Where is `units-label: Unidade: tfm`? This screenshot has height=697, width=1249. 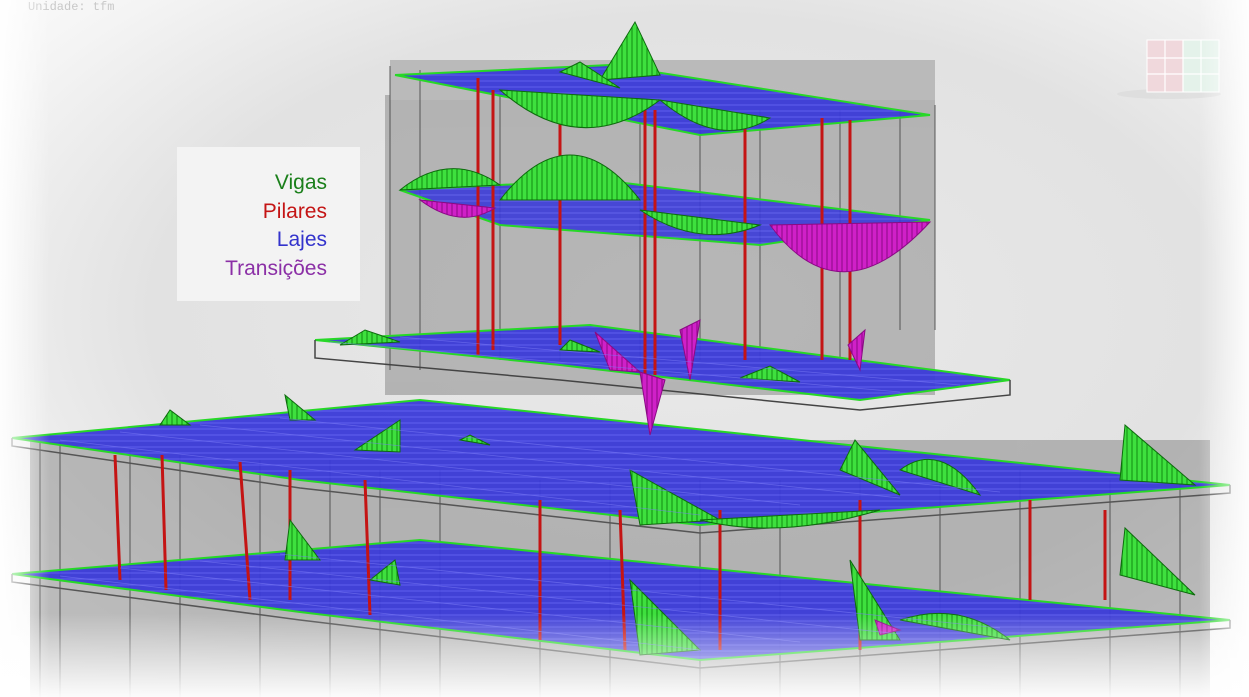
units-label: Unidade: tfm is located at coordinates (71, 7).